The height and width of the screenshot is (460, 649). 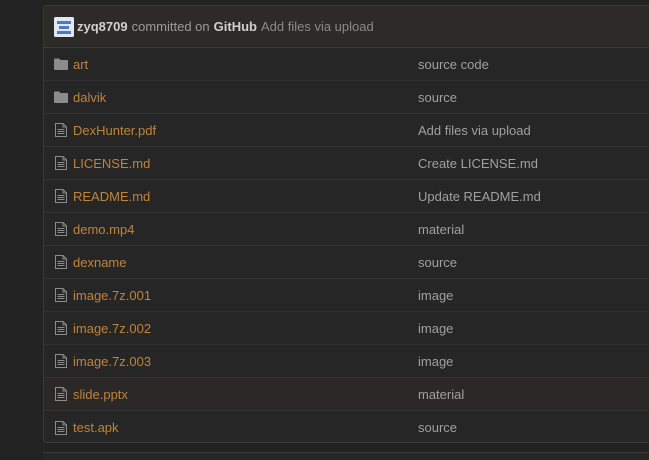 What do you see at coordinates (245, 130) in the screenshot?
I see `file-link: DexHunter.pdf` at bounding box center [245, 130].